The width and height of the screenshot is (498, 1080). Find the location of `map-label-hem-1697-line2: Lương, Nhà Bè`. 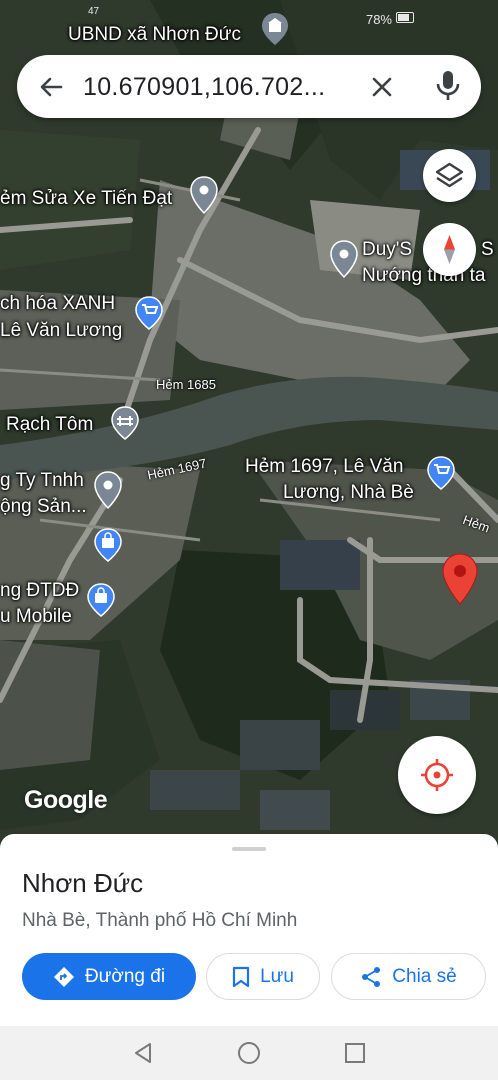

map-label-hem-1697-line2: Lương, Nhà Bè is located at coordinates (348, 492).